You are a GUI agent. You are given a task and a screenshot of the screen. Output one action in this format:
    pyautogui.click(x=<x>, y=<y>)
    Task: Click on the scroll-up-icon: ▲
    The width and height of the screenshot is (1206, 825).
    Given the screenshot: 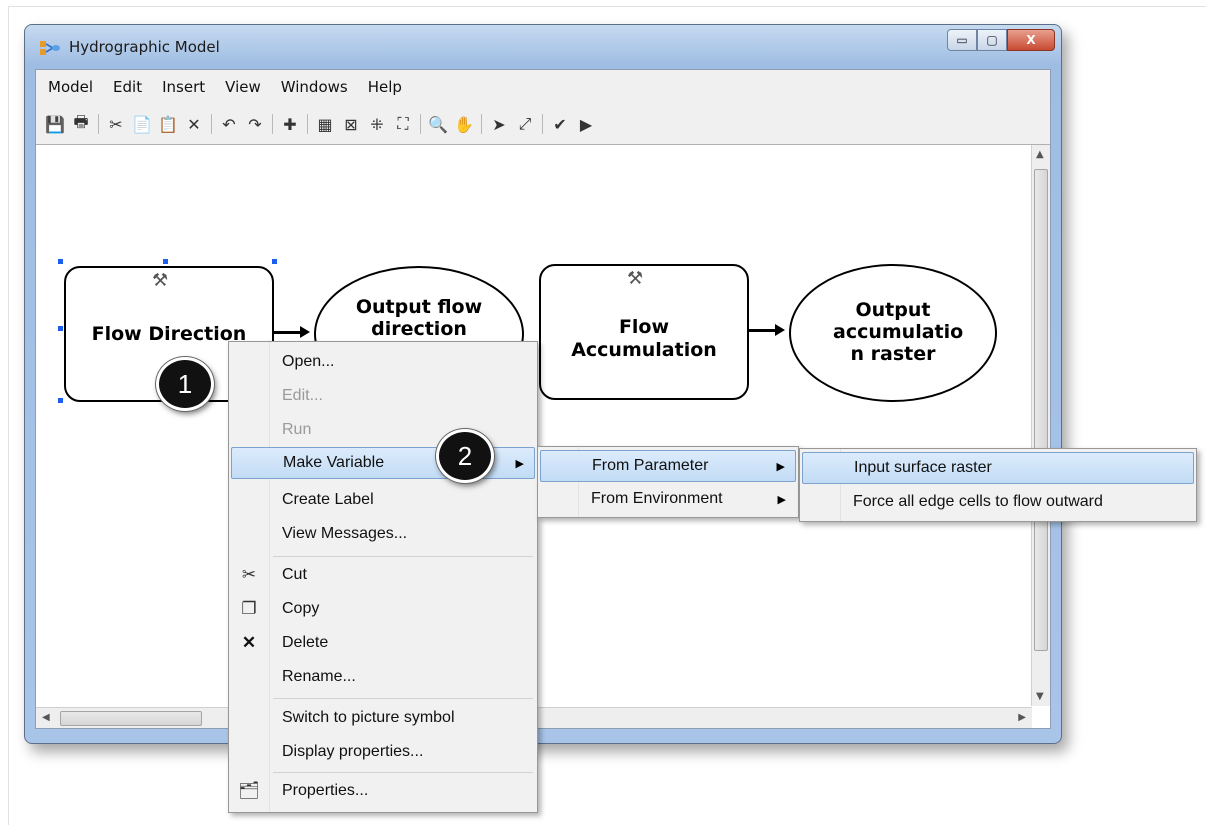 What is the action you would take?
    pyautogui.click(x=1040, y=154)
    